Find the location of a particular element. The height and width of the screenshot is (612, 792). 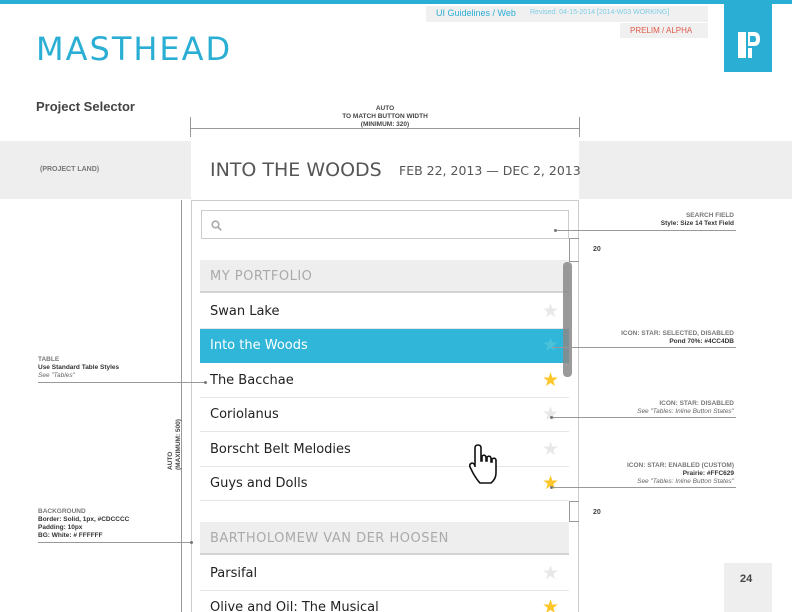

group-header-bartholomew: BARTHOLOMEW VAN DER HOOSEN is located at coordinates (384, 538).